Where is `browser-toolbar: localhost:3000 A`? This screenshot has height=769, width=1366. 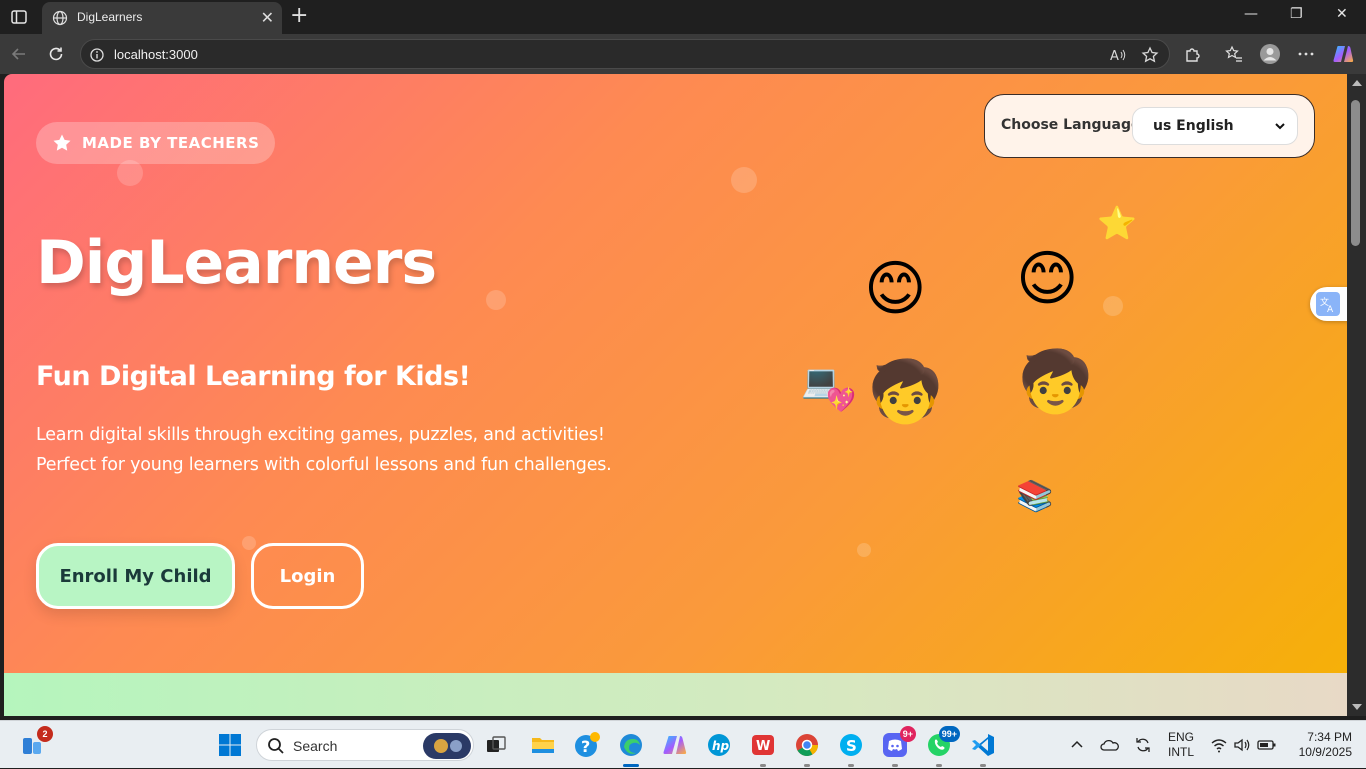
browser-toolbar: localhost:3000 A is located at coordinates (683, 54).